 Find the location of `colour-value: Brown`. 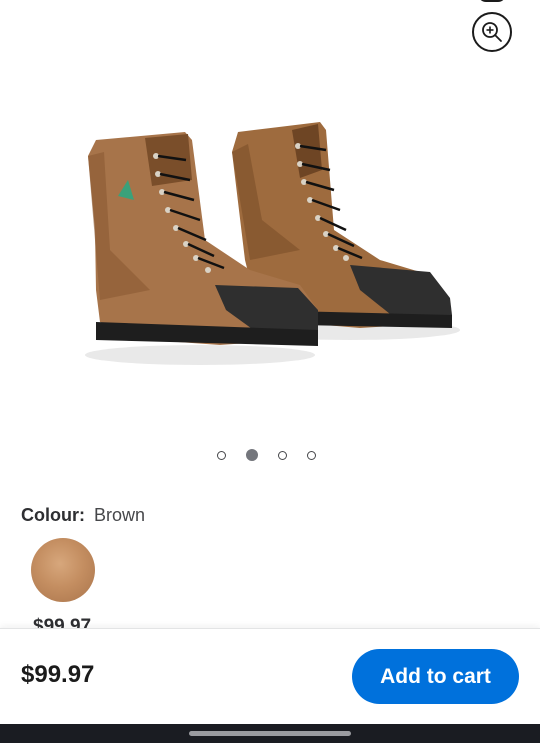

colour-value: Brown is located at coordinates (120, 515).